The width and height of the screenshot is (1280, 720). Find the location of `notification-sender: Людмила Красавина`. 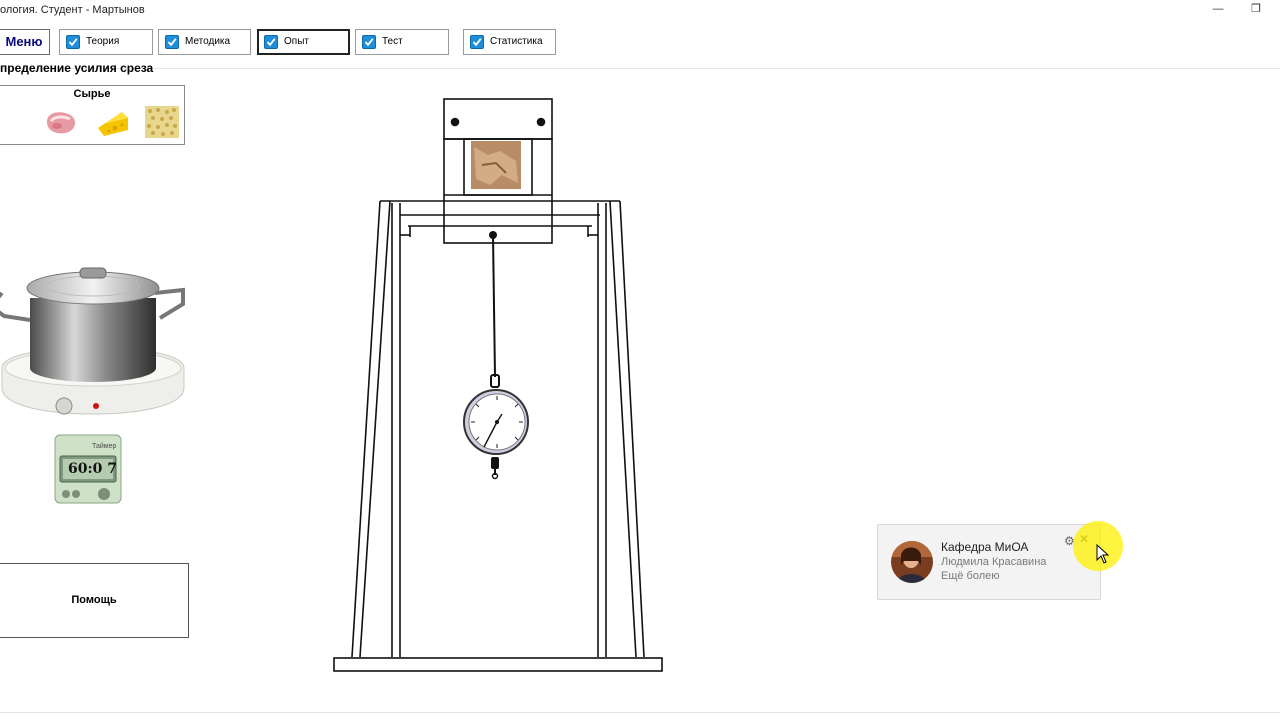

notification-sender: Людмила Красавина is located at coordinates (994, 562).